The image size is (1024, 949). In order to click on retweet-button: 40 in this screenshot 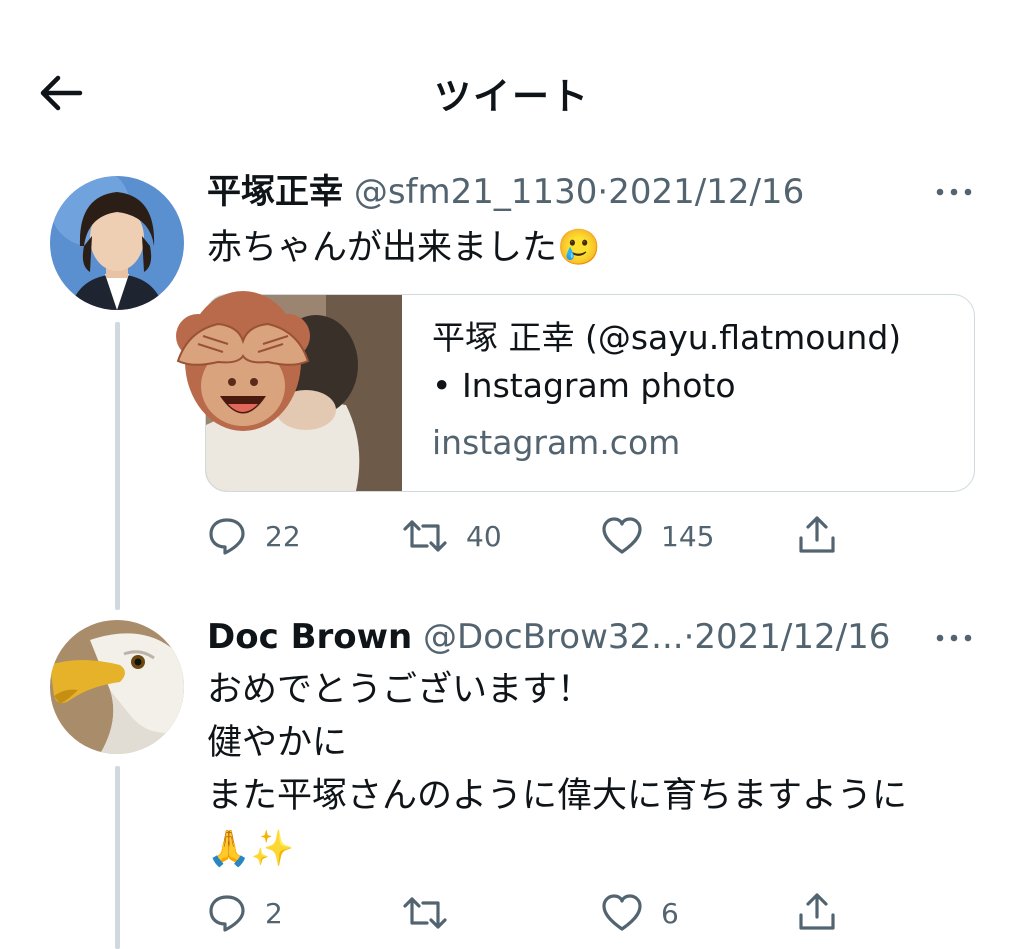, I will do `click(452, 536)`.